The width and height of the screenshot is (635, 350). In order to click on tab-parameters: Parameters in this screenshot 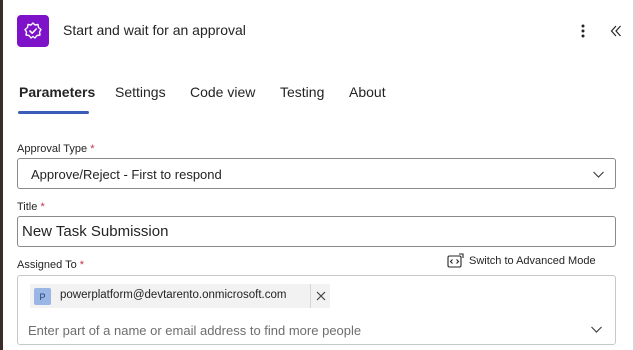, I will do `click(57, 92)`.